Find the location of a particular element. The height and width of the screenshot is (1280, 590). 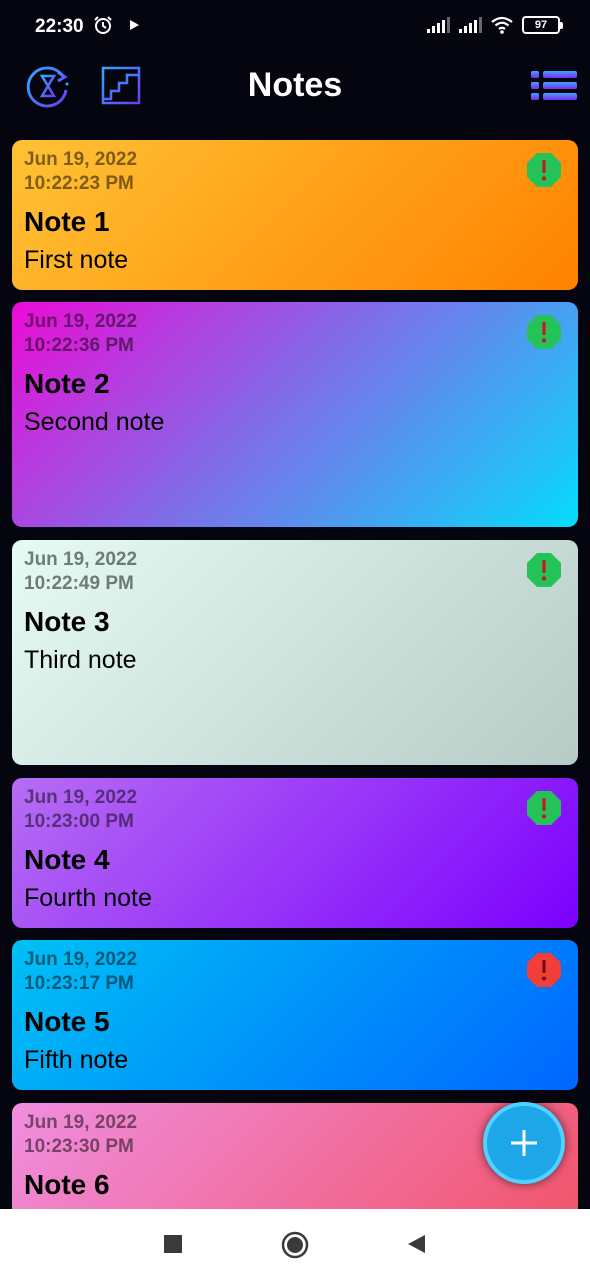

note-title: Note 4 is located at coordinates (67, 859).